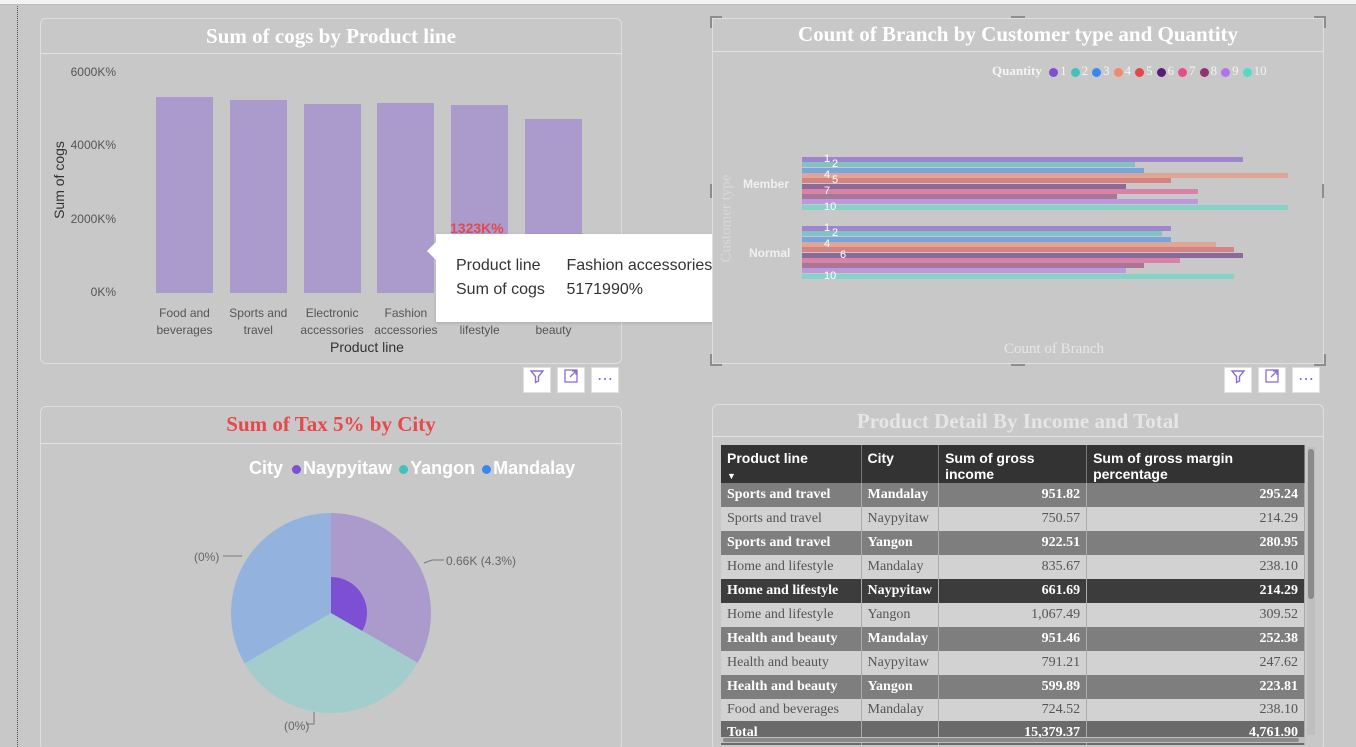 This screenshot has width=1356, height=747. I want to click on table-cell: Home and lifestyle, so click(791, 567).